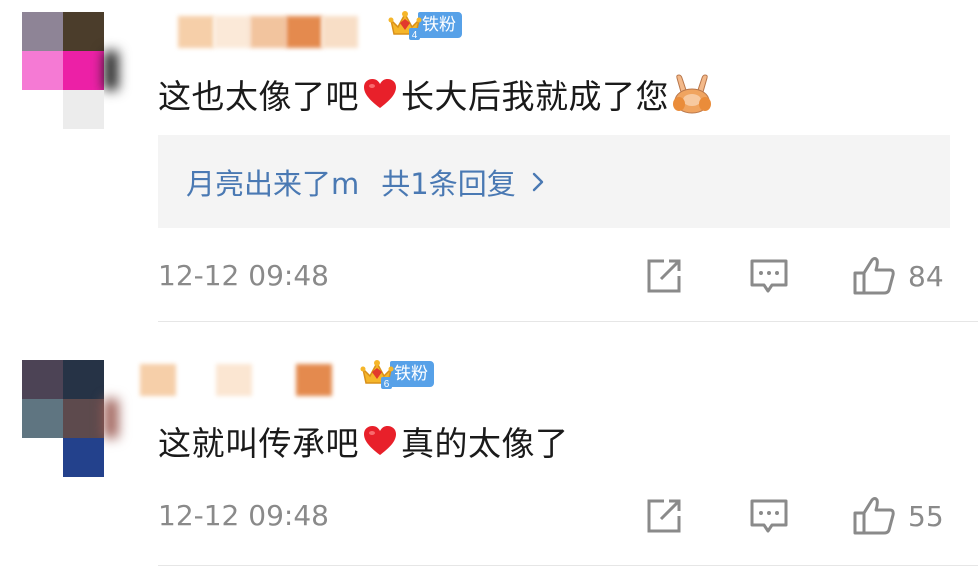  What do you see at coordinates (535, 96) in the screenshot?
I see `comment-text-part: 长大后我就成了您` at bounding box center [535, 96].